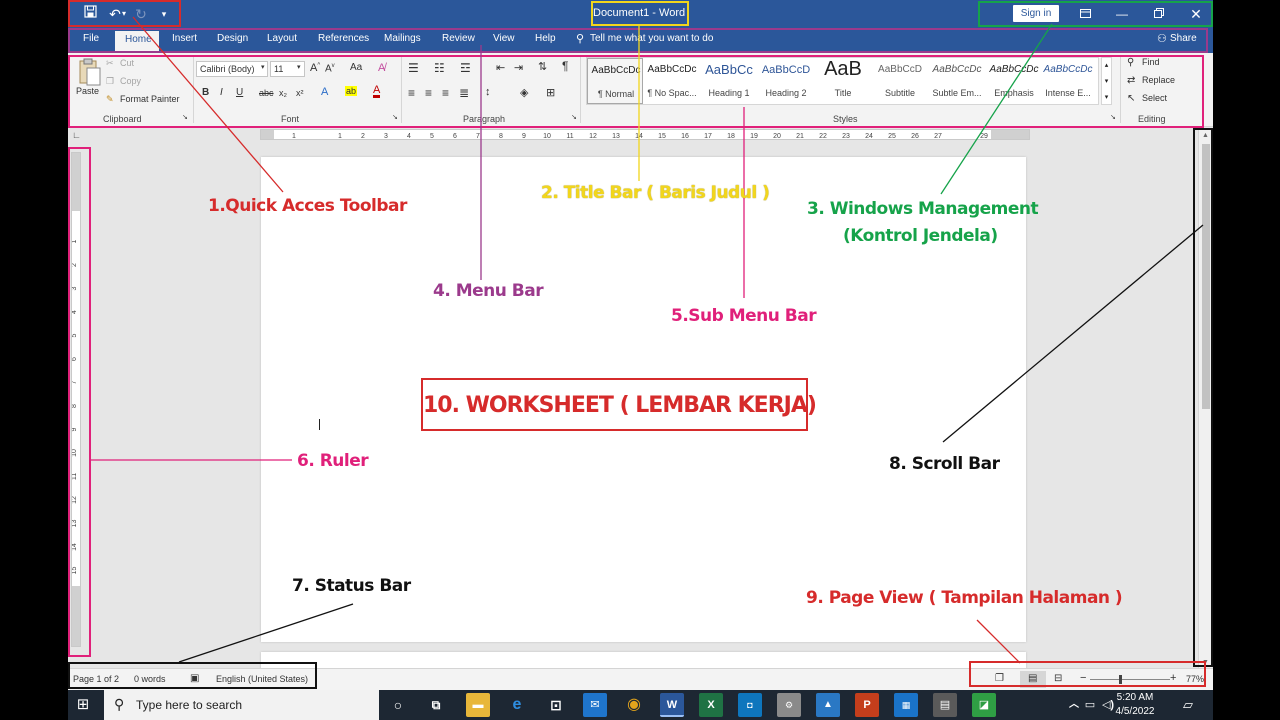  I want to click on windows-start-icon: ⊞, so click(83, 705).